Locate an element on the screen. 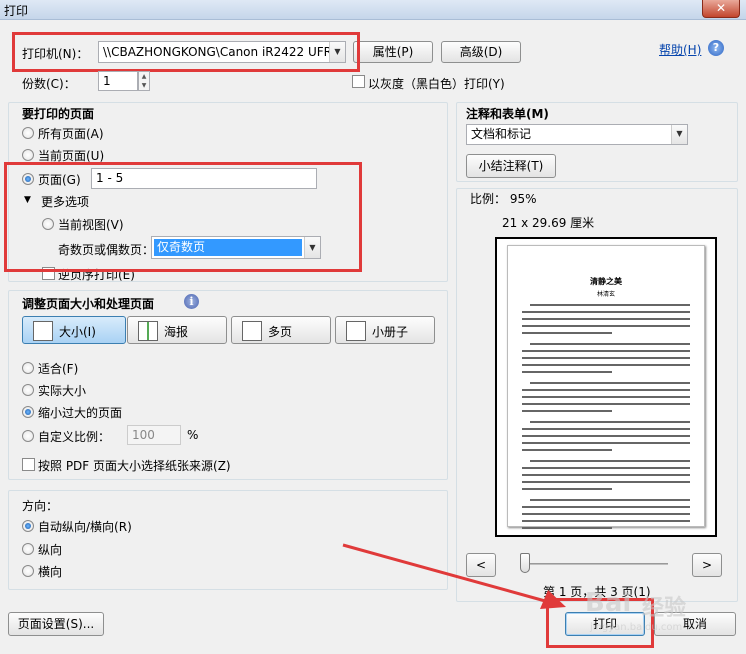 This screenshot has height=654, width=746. booklet-tile-label: 小册子 is located at coordinates (390, 332).